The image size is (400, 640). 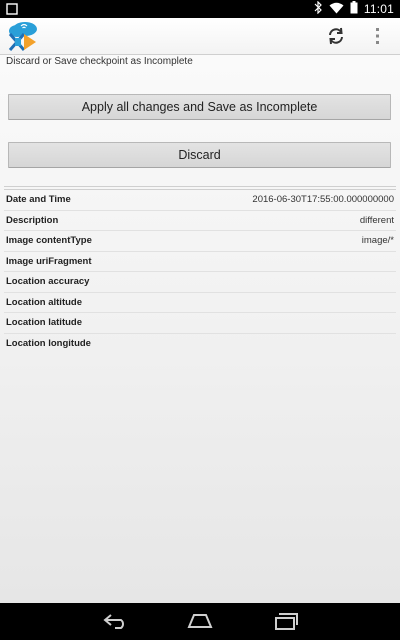 What do you see at coordinates (200, 186) in the screenshot?
I see `divider` at bounding box center [200, 186].